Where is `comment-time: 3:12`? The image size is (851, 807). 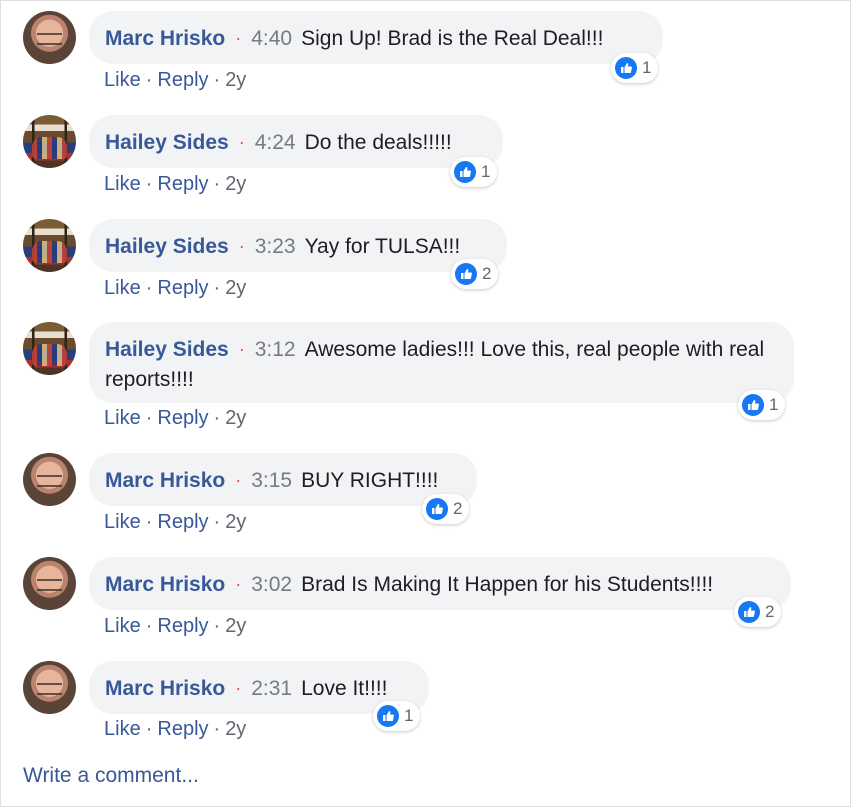 comment-time: 3:12 is located at coordinates (275, 349).